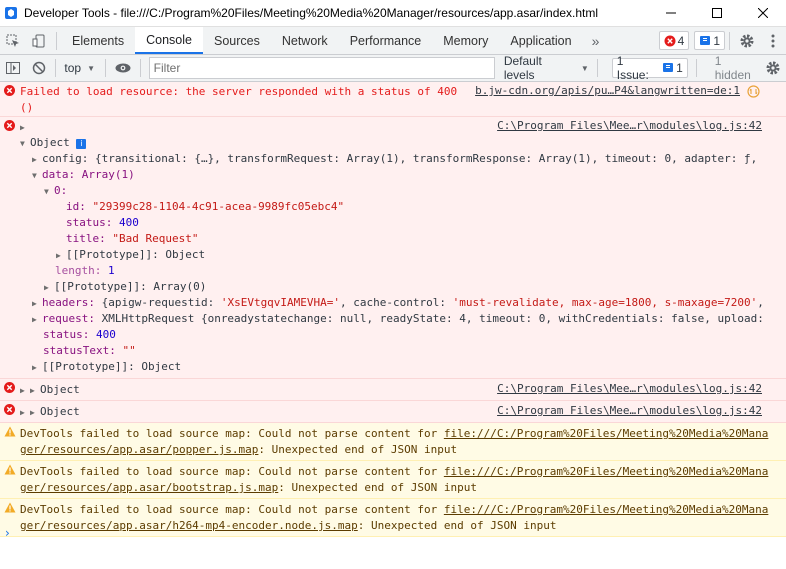 The image size is (786, 569). I want to click on issues-label: 1 Issue:, so click(632, 68).